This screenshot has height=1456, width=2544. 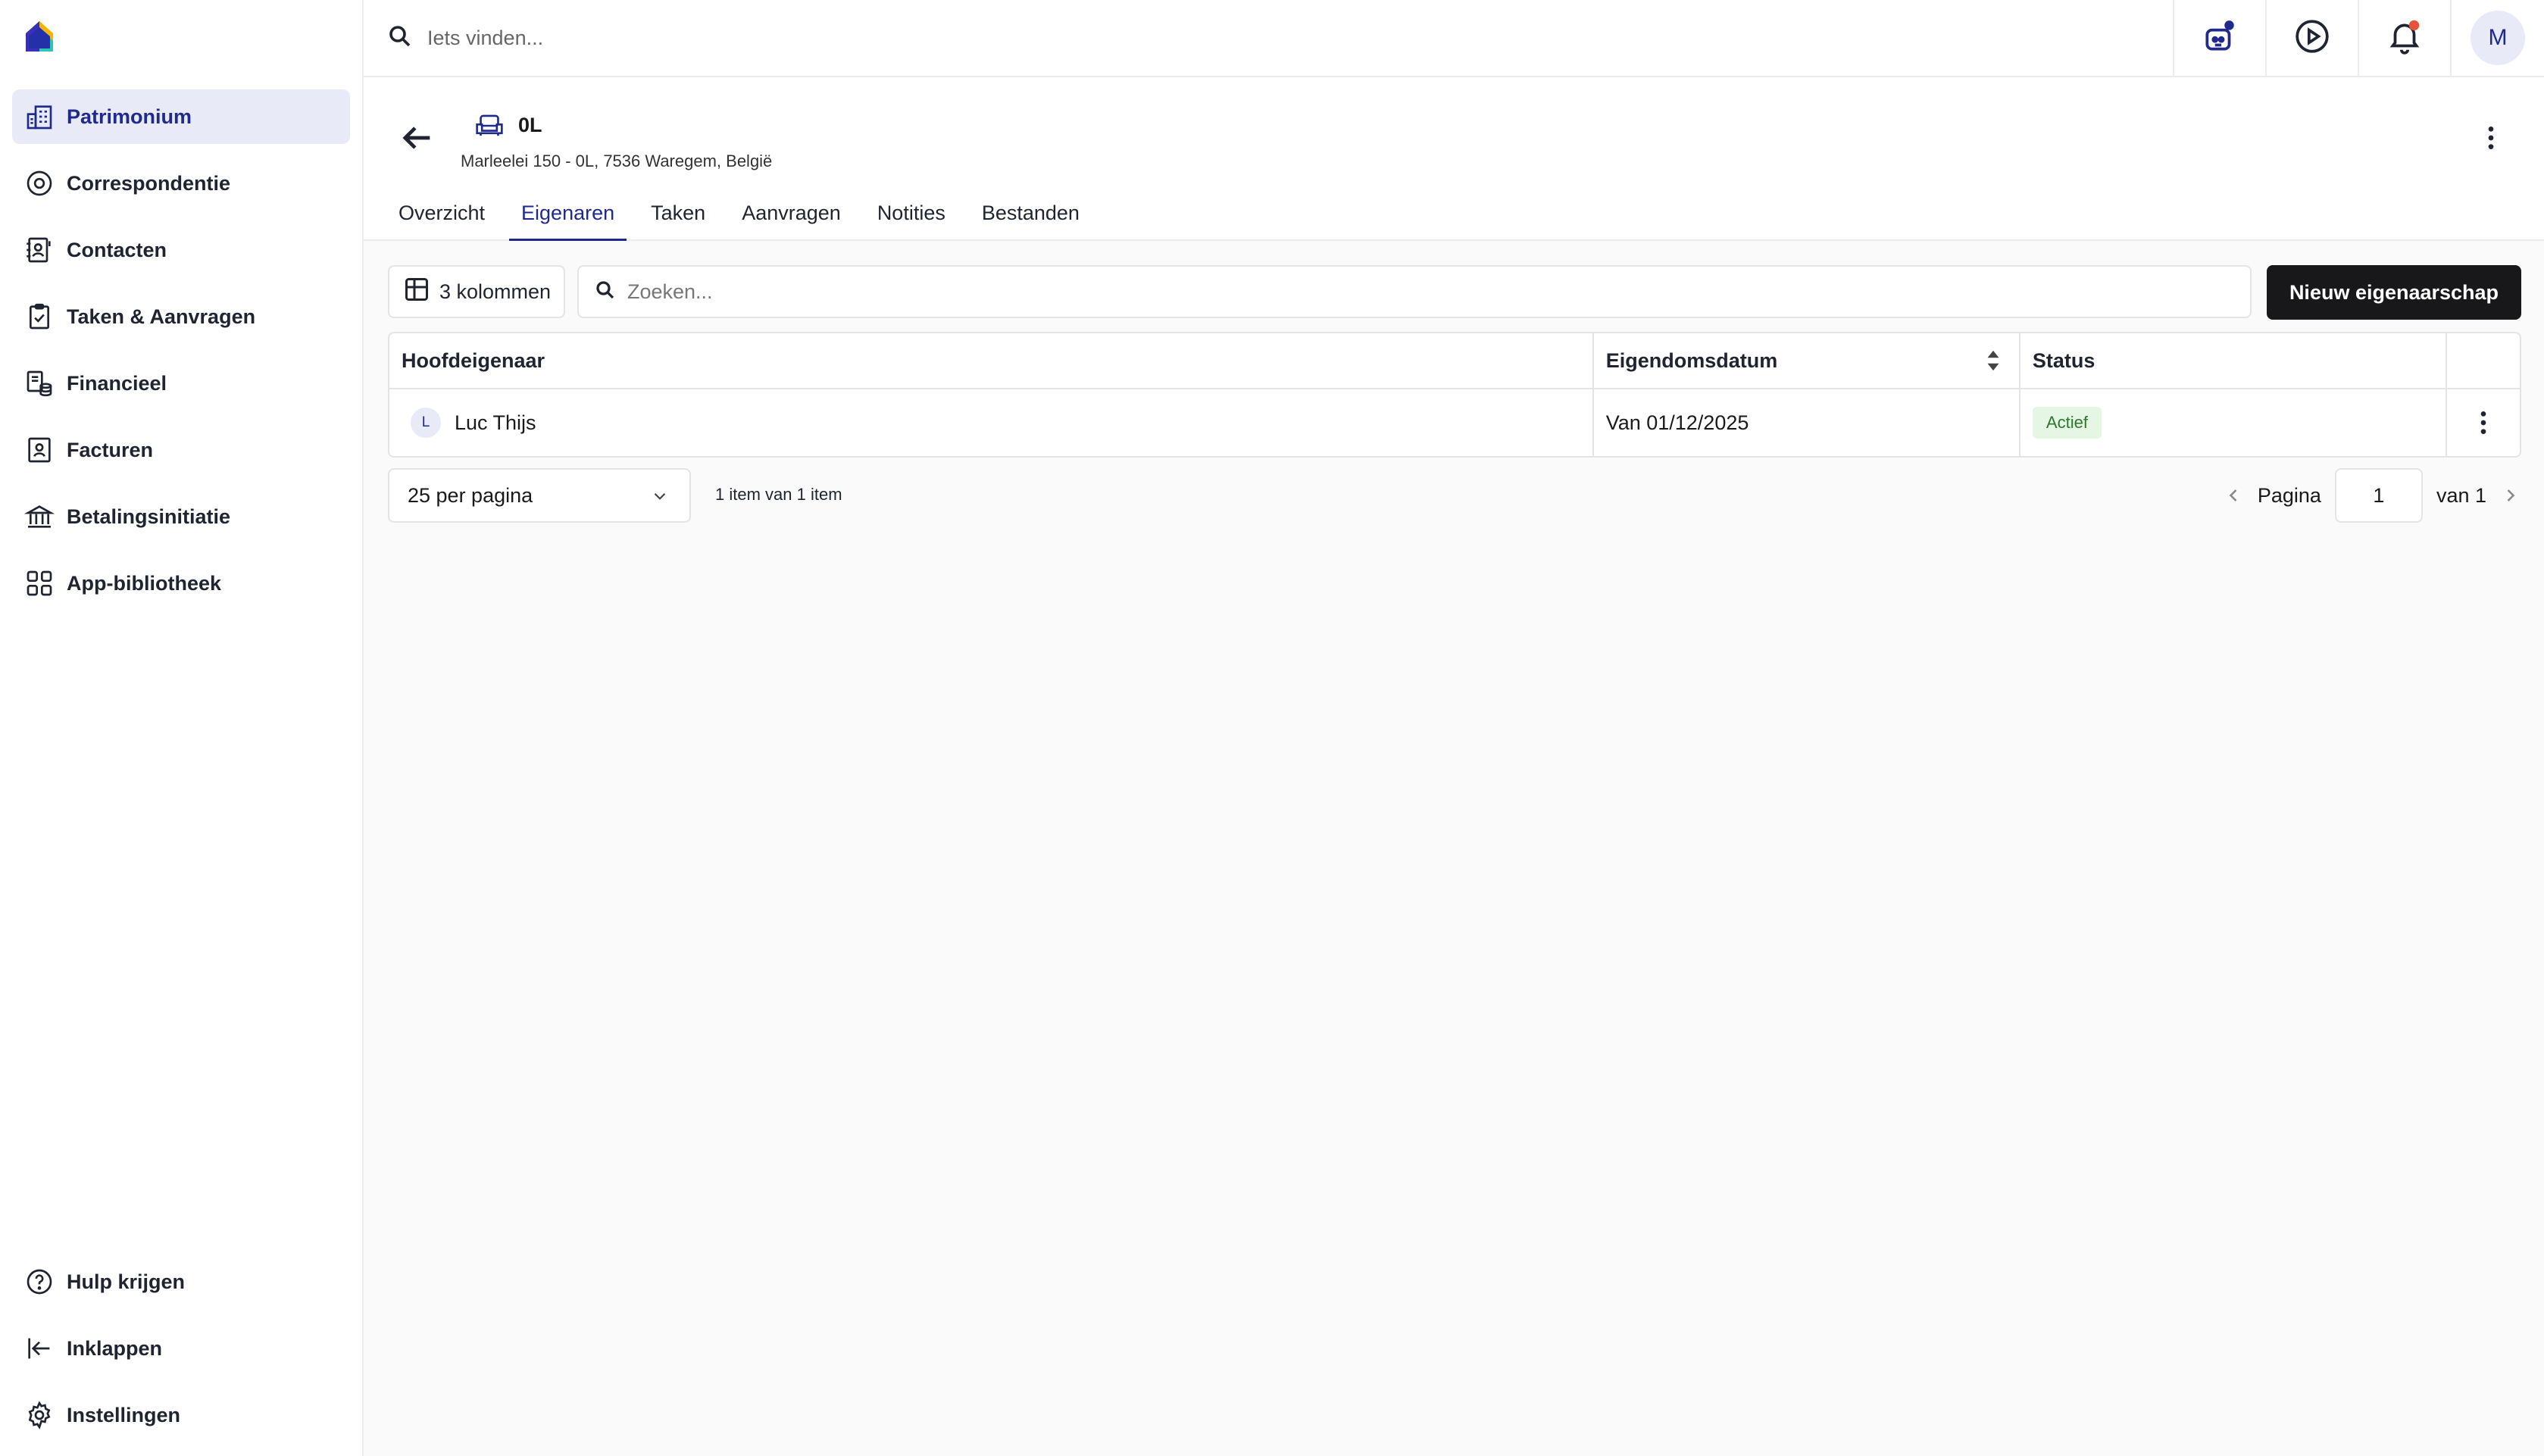 What do you see at coordinates (1454, 422) in the screenshot?
I see `table-row: L Luc Thijs Van 01/12/2025 Actief` at bounding box center [1454, 422].